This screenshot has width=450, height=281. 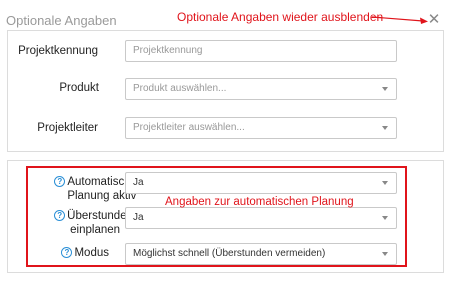 I want to click on annotation-arrow-icon, so click(x=399, y=20).